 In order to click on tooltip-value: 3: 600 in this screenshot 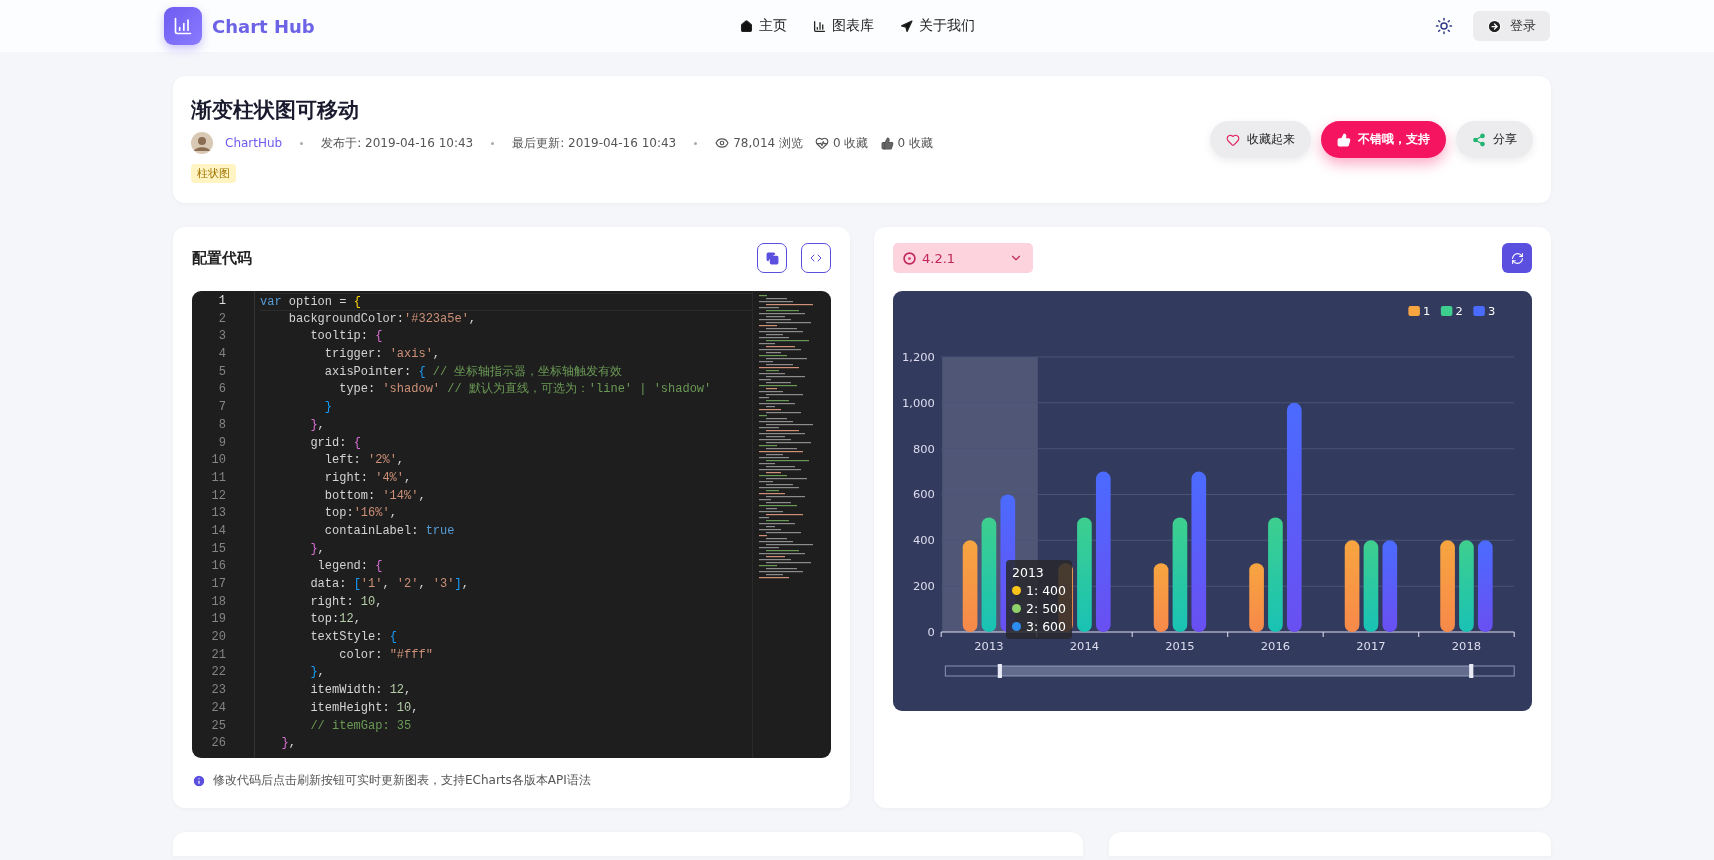, I will do `click(1046, 626)`.